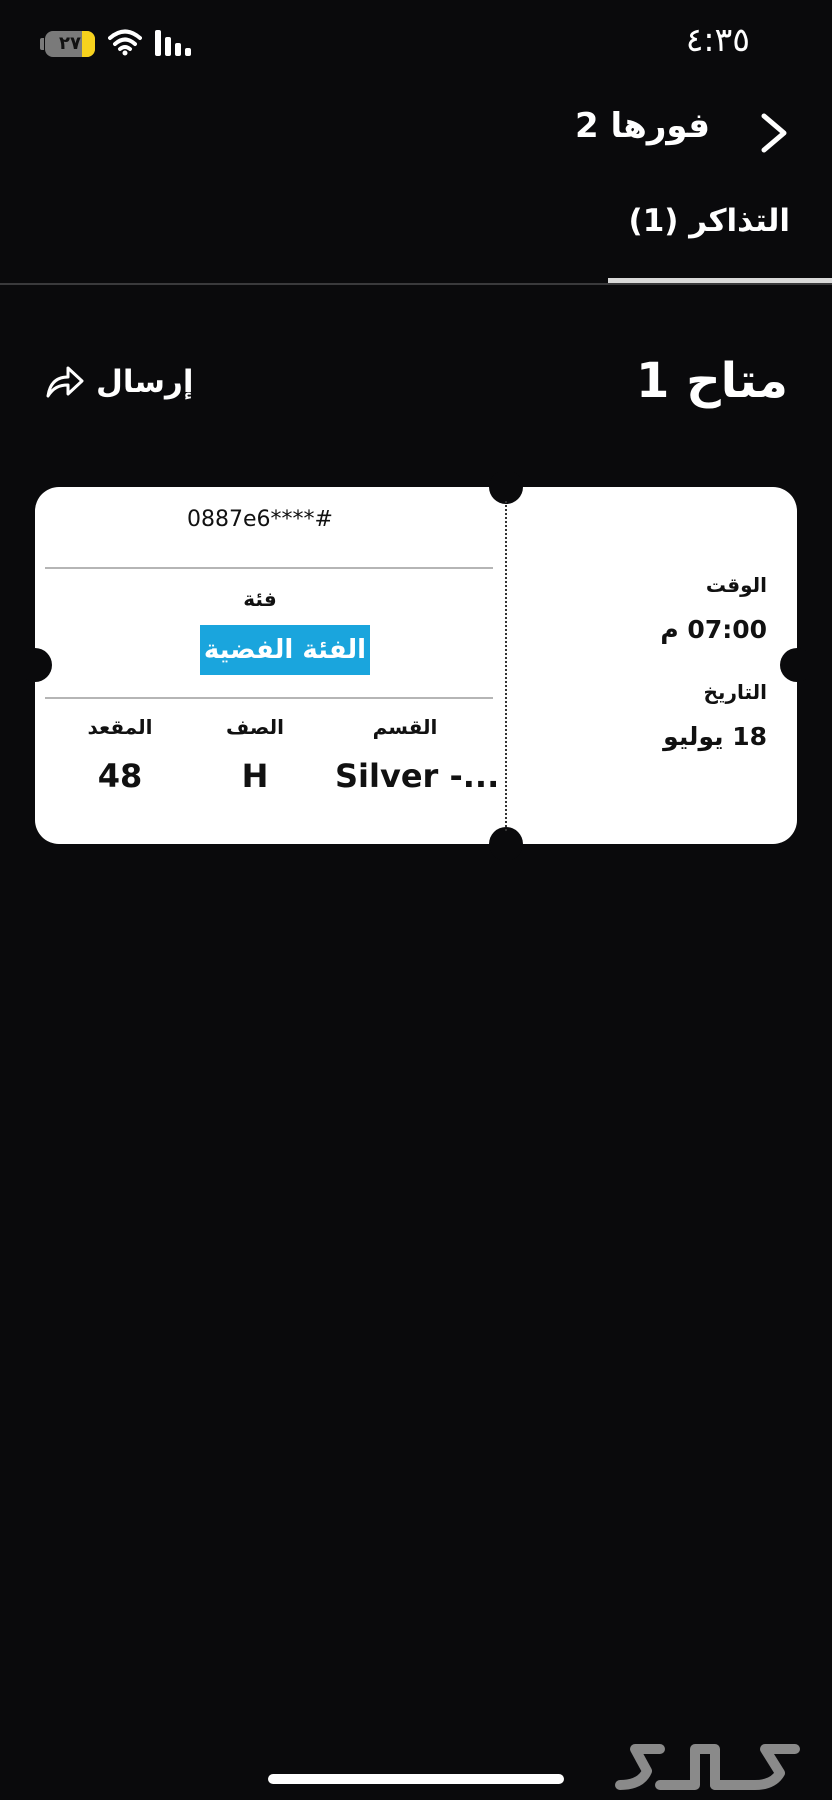  I want to click on battery-icon: ٢٧, so click(70, 44).